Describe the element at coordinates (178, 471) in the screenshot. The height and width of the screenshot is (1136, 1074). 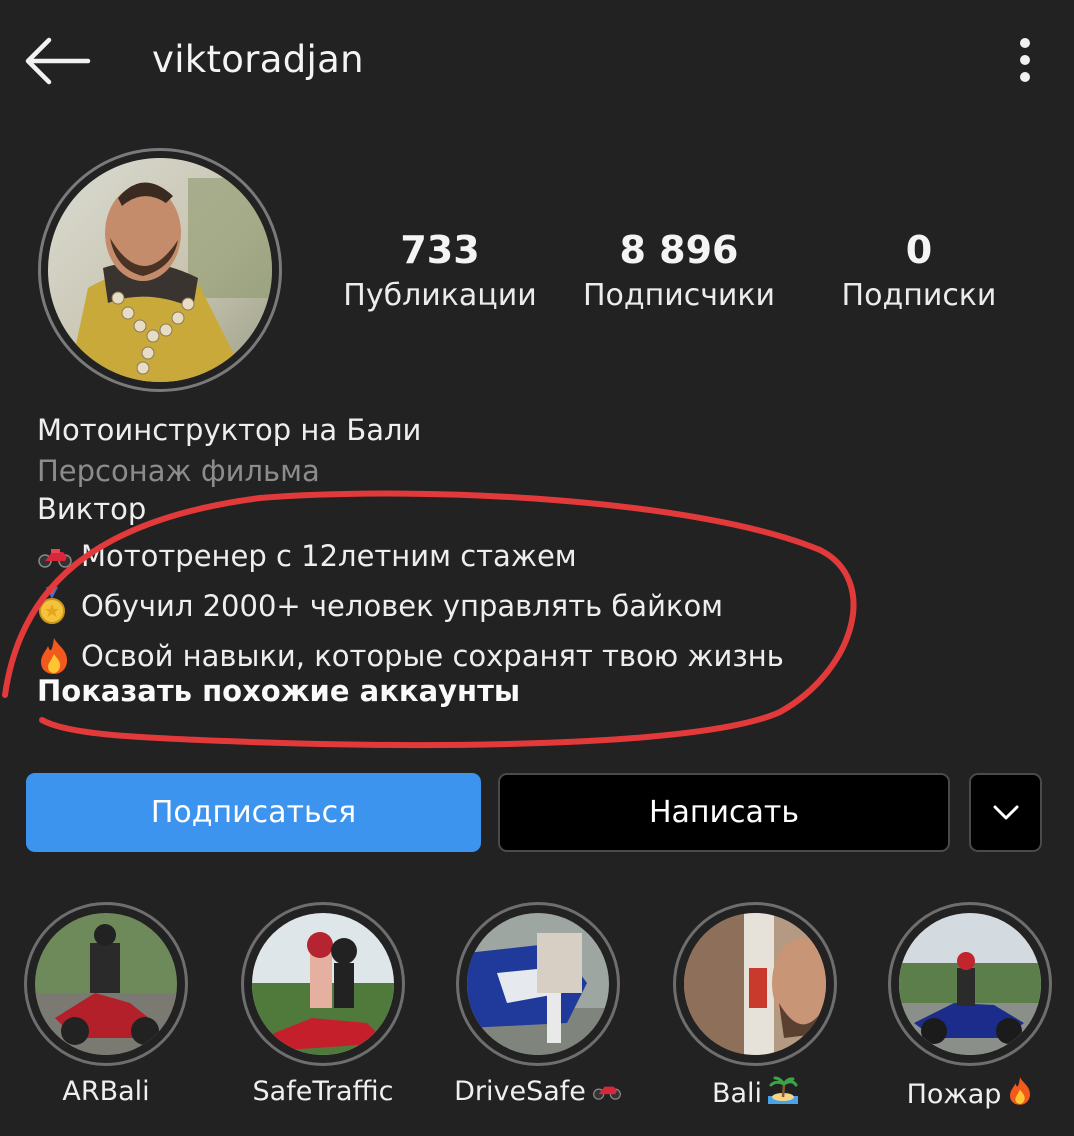
I see `profile-category: Персонаж фильма` at that location.